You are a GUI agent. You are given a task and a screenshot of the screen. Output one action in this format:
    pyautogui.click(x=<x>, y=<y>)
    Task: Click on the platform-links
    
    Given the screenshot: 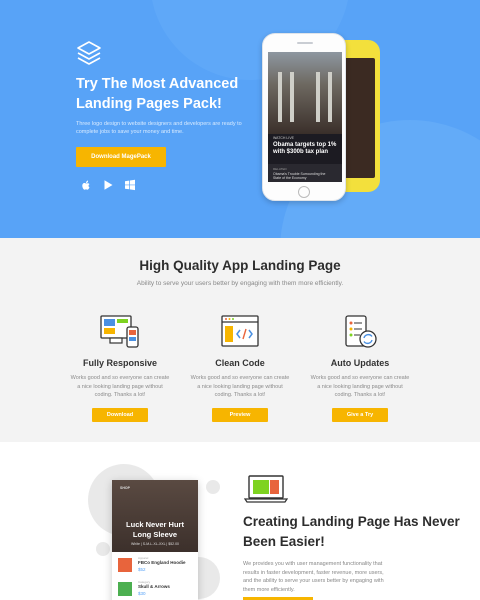 What is the action you would take?
    pyautogui.click(x=108, y=184)
    